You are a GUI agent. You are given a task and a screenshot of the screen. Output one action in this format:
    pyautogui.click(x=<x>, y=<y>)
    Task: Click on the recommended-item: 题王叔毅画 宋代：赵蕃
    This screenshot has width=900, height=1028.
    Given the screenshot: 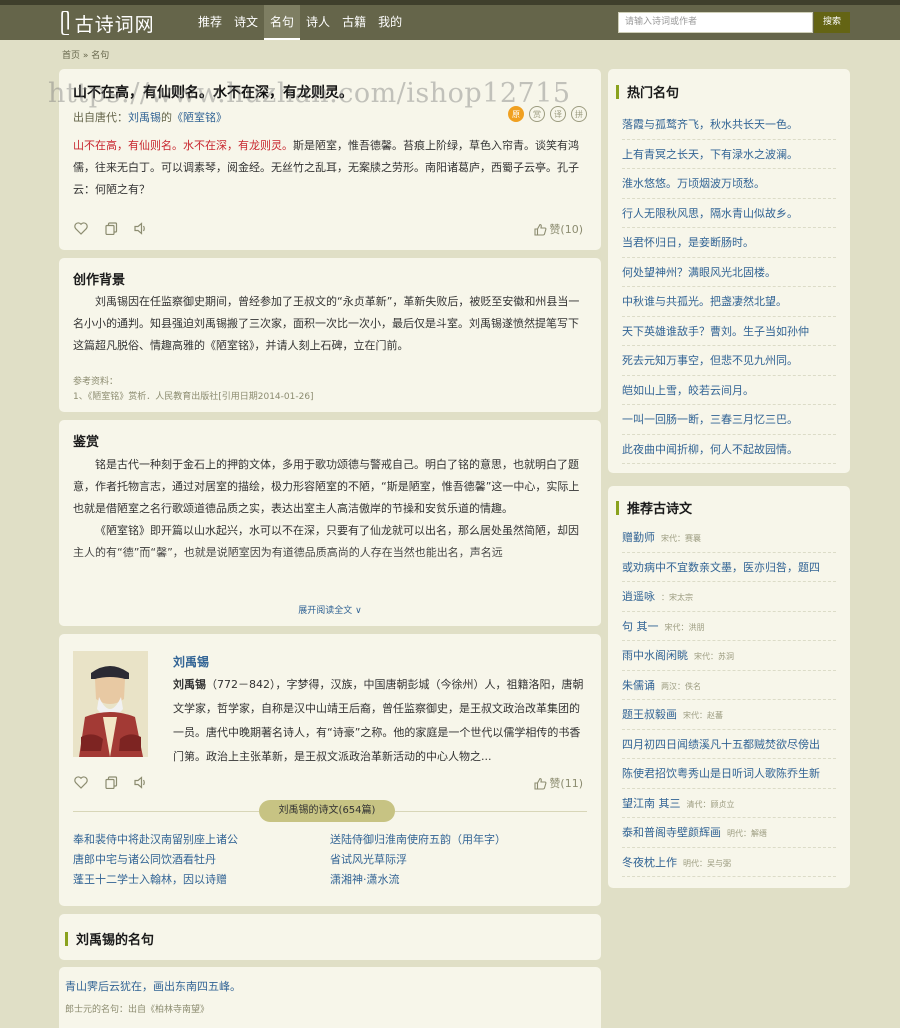 What is the action you would take?
    pyautogui.click(x=729, y=715)
    